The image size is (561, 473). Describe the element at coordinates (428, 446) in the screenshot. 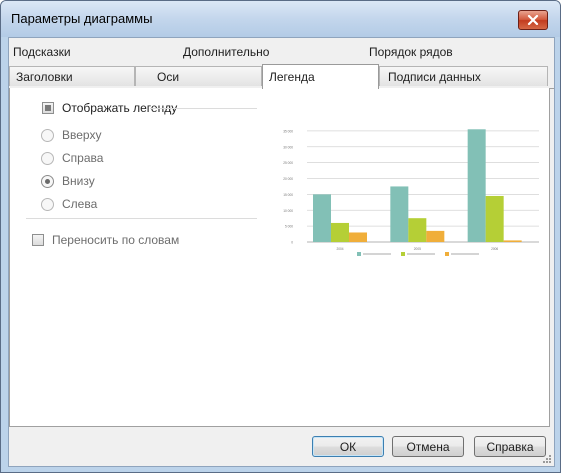

I see `cancel-button: Отмена` at that location.